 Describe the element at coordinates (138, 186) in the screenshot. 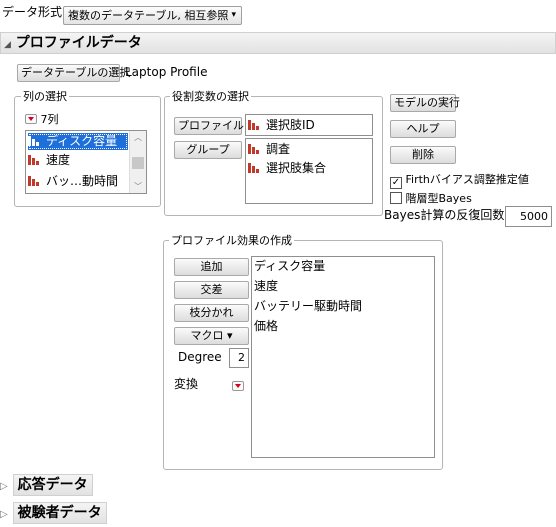

I see `scroll-down-icon: ﹀` at that location.